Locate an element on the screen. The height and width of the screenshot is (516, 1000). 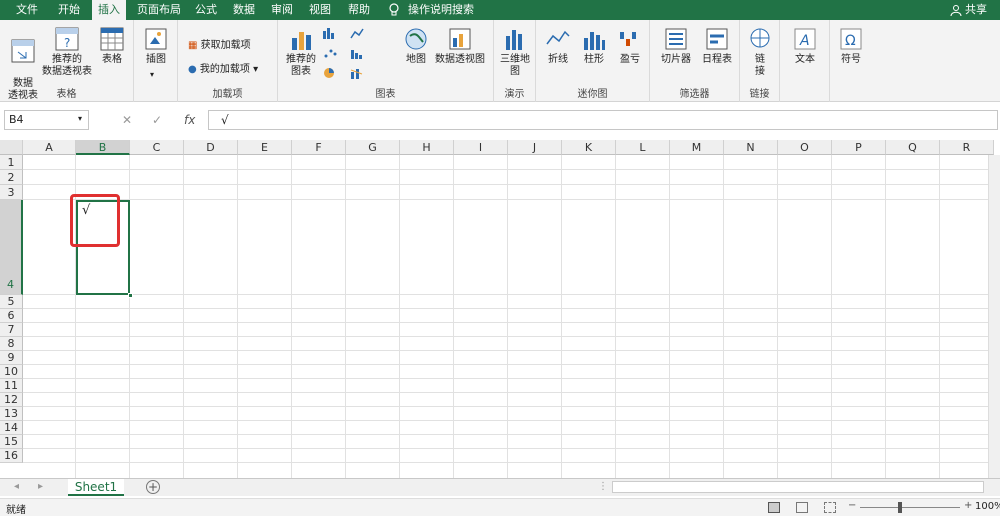
column-header-l: L is located at coordinates (643, 147).